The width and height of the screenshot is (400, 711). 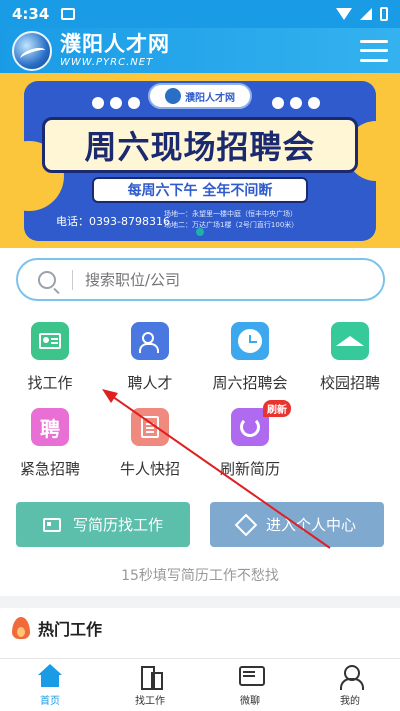 What do you see at coordinates (200, 190) in the screenshot?
I see `banner-subtitle: 每周六下午 全年不间断` at bounding box center [200, 190].